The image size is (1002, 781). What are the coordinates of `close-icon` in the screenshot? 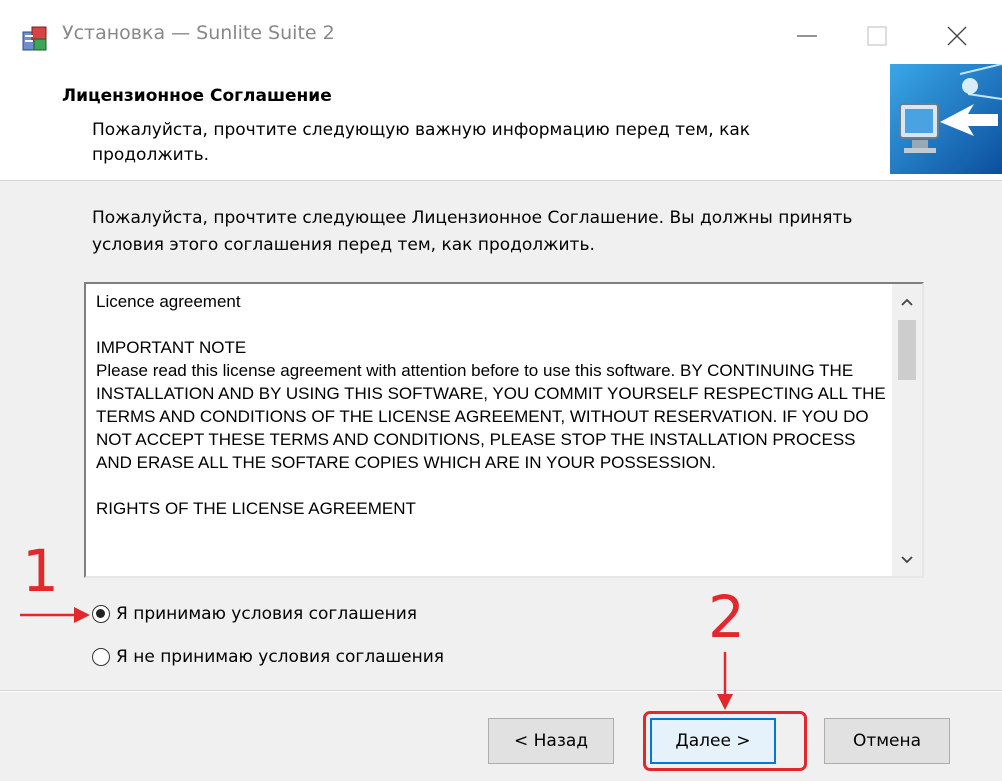 It's located at (957, 38).